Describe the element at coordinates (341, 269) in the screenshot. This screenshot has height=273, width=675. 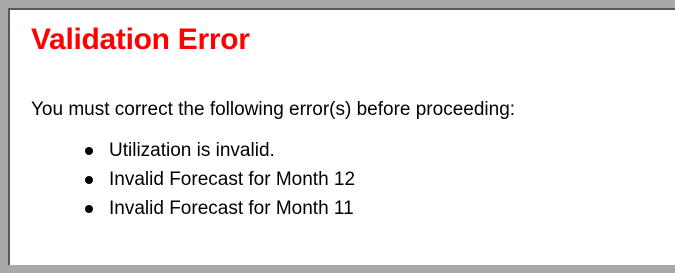
I see `panel-bottom-strip` at that location.